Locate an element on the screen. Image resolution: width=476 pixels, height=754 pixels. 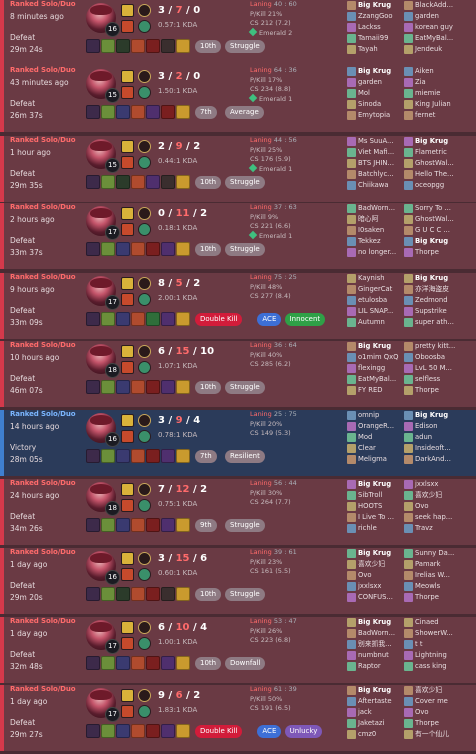
player-entry: Jaketazi is located at coordinates (376, 723).